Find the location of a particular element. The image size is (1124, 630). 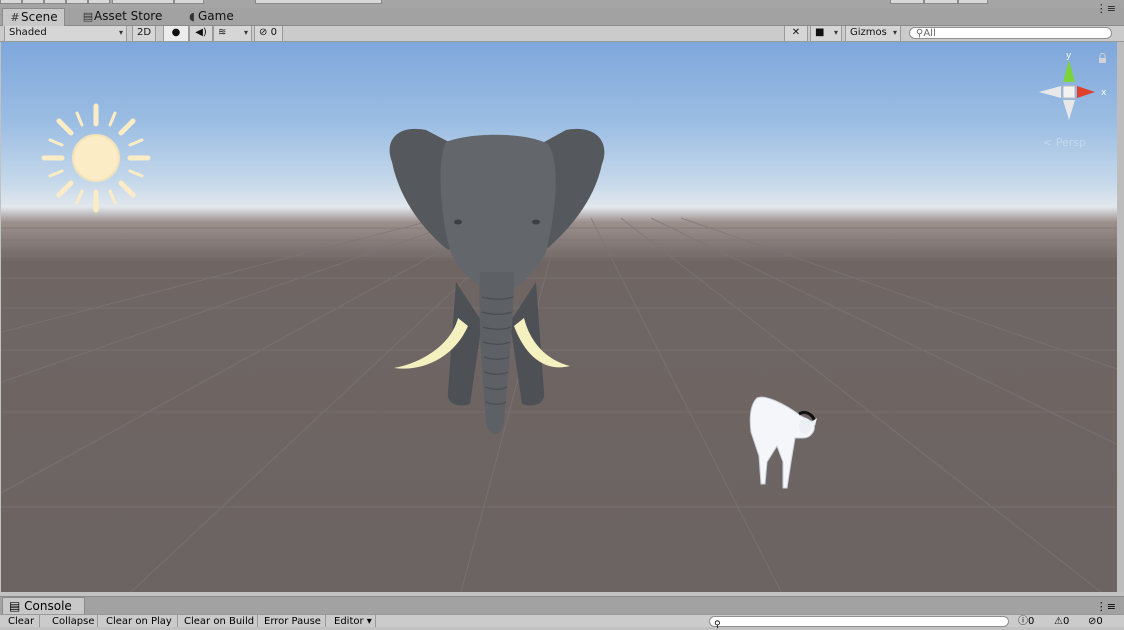

gizmo-neg-x-cone is located at coordinates (1050, 92).